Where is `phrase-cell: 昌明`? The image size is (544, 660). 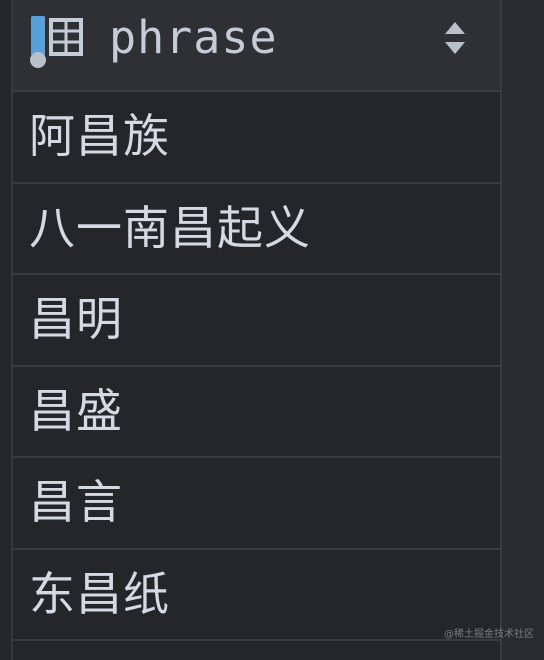
phrase-cell: 昌明 is located at coordinates (76, 319).